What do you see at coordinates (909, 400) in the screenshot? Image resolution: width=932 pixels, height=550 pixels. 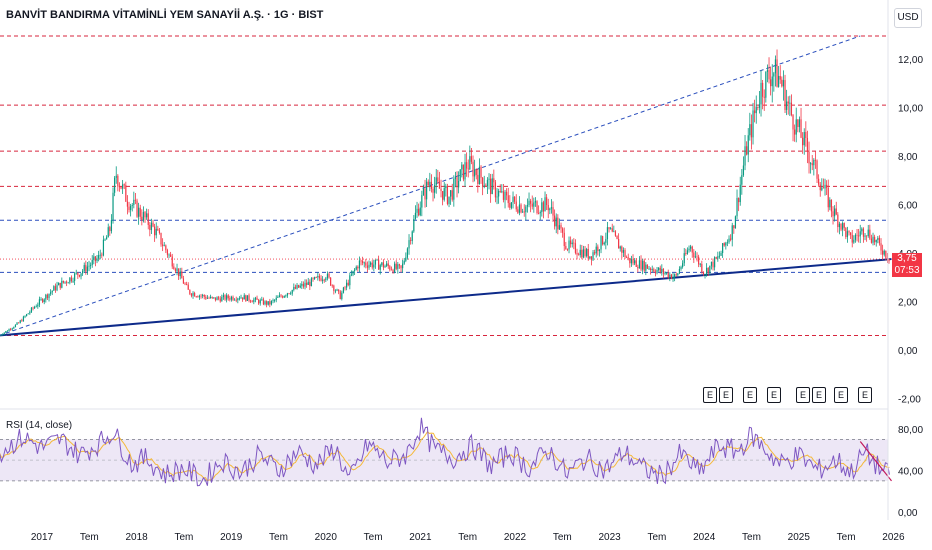 I see `price-axis-tick-label: -2,00` at bounding box center [909, 400].